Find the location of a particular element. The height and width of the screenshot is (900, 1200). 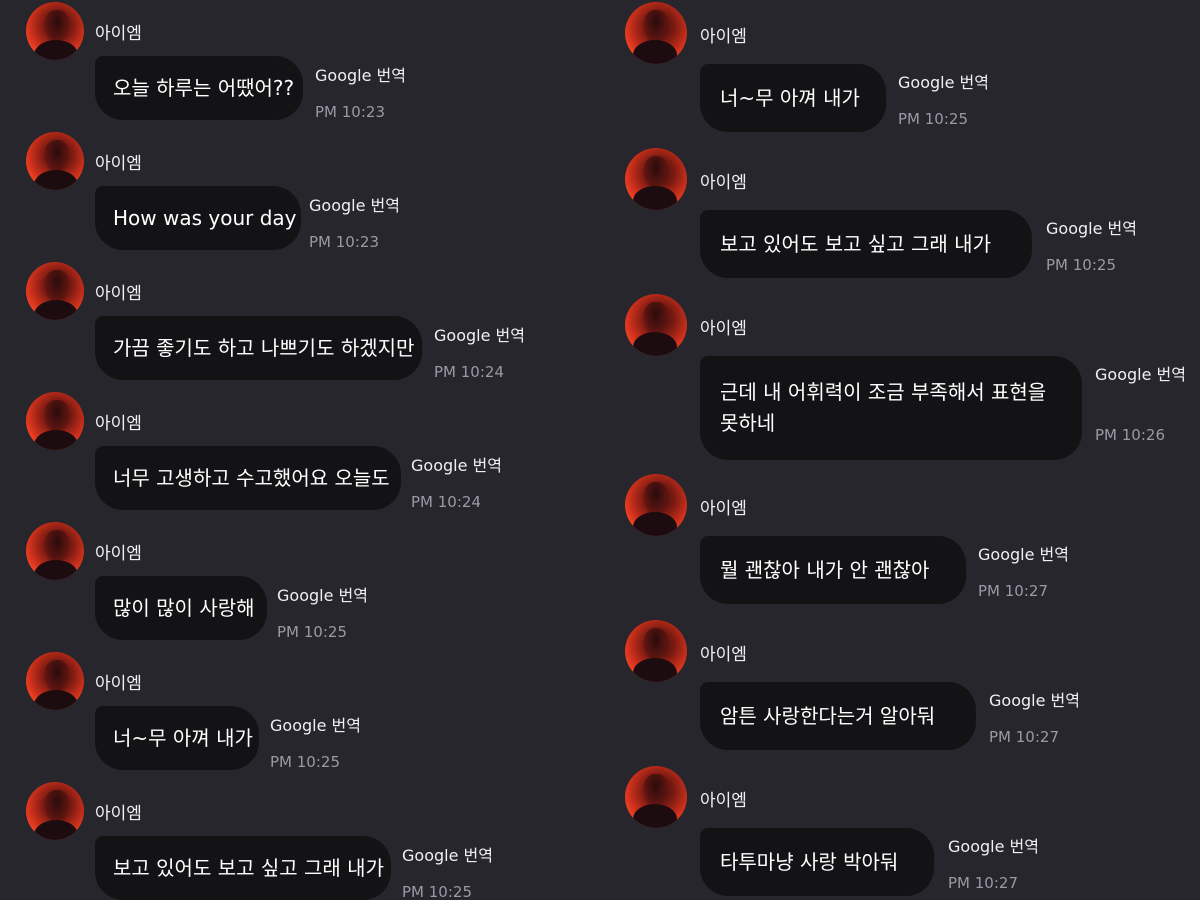

message-bubble: 가끔 좋기도 하고 나쁘기도 하겠지만 is located at coordinates (258, 348).